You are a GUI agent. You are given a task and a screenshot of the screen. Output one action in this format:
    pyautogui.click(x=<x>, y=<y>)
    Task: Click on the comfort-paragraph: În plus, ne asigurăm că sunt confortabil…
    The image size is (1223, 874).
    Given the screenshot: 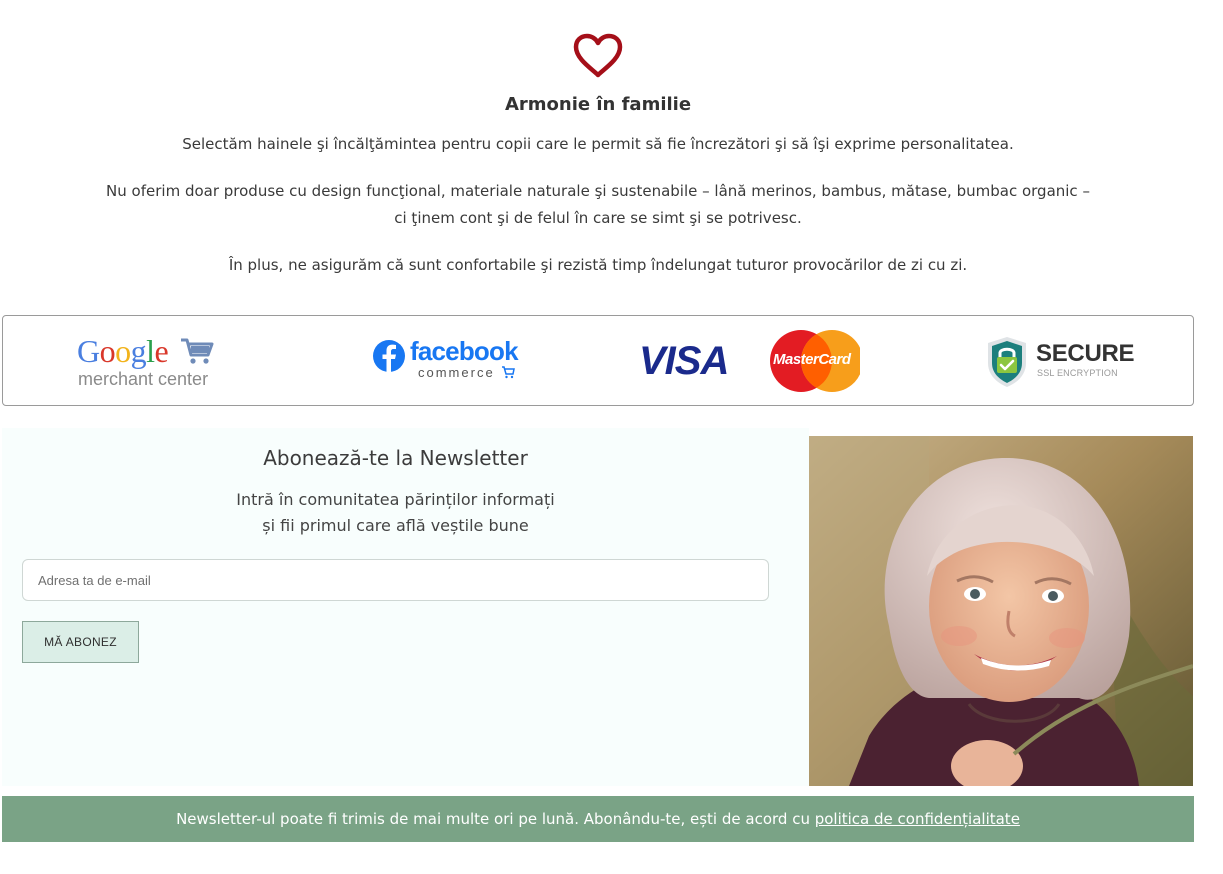 What is the action you would take?
    pyautogui.click(x=598, y=265)
    